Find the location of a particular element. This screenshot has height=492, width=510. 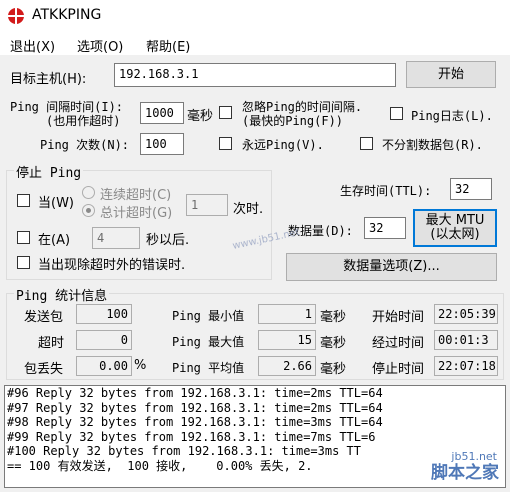

loss-label: 包丢失 is located at coordinates (44, 369).